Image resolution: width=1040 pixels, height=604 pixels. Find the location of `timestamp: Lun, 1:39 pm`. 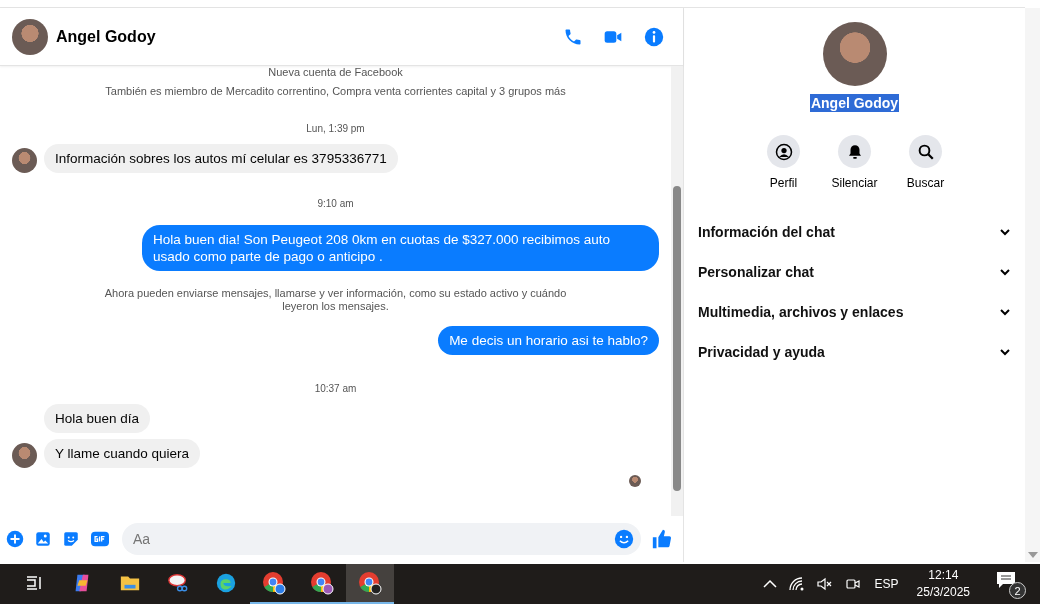

timestamp: Lun, 1:39 pm is located at coordinates (335, 128).